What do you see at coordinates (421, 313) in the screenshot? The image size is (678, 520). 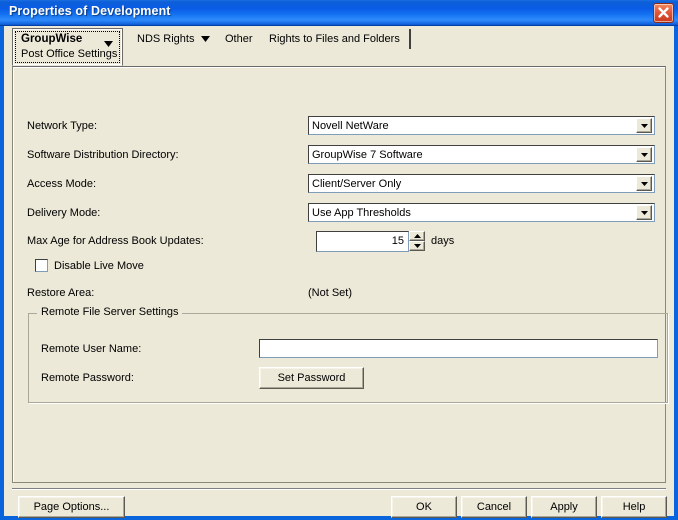 I see `group-border-right` at bounding box center [421, 313].